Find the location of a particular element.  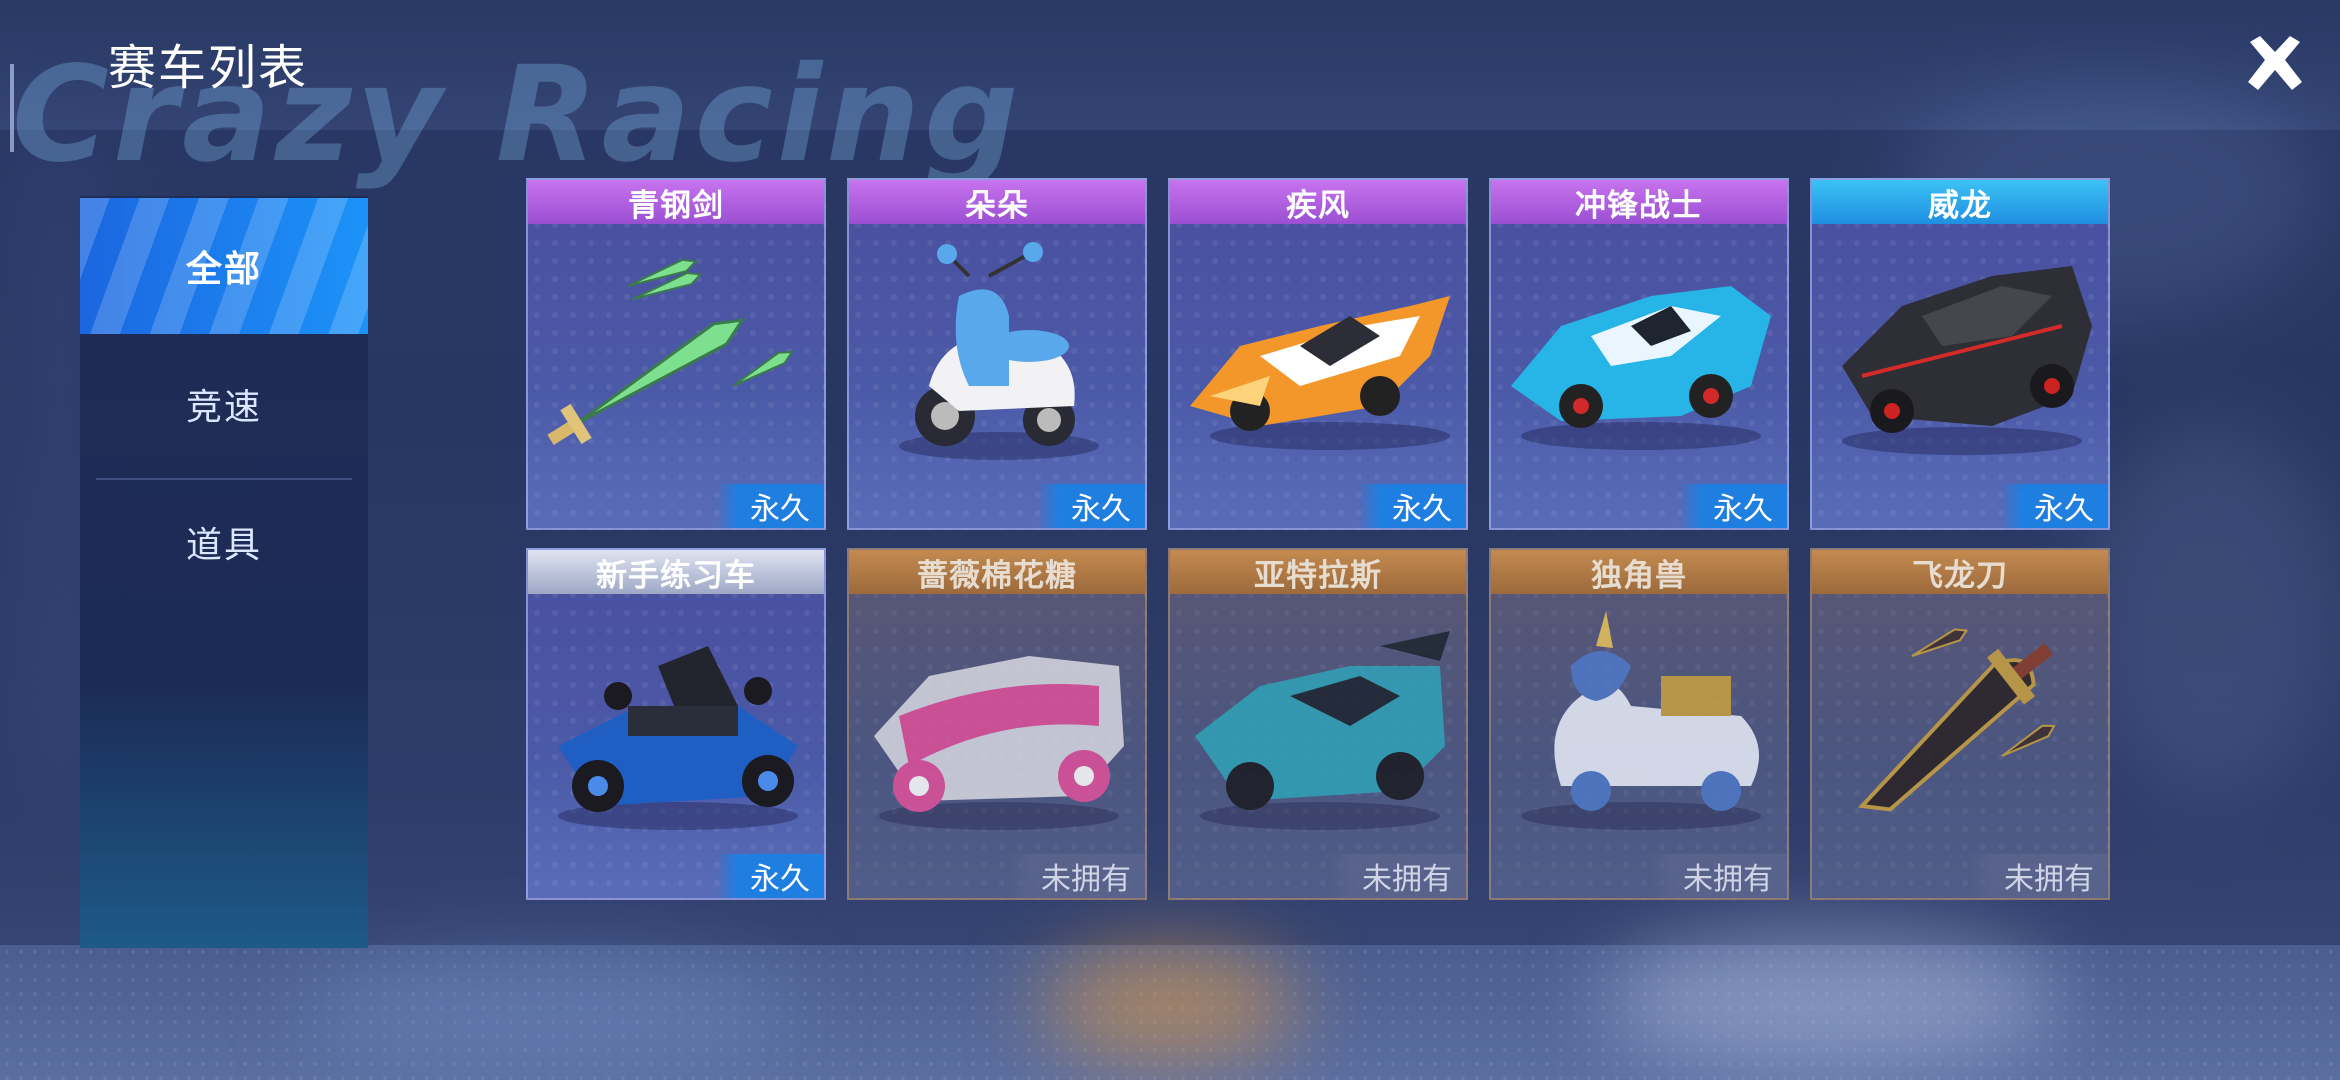

car-name: 新手练习车 is located at coordinates (676, 572).